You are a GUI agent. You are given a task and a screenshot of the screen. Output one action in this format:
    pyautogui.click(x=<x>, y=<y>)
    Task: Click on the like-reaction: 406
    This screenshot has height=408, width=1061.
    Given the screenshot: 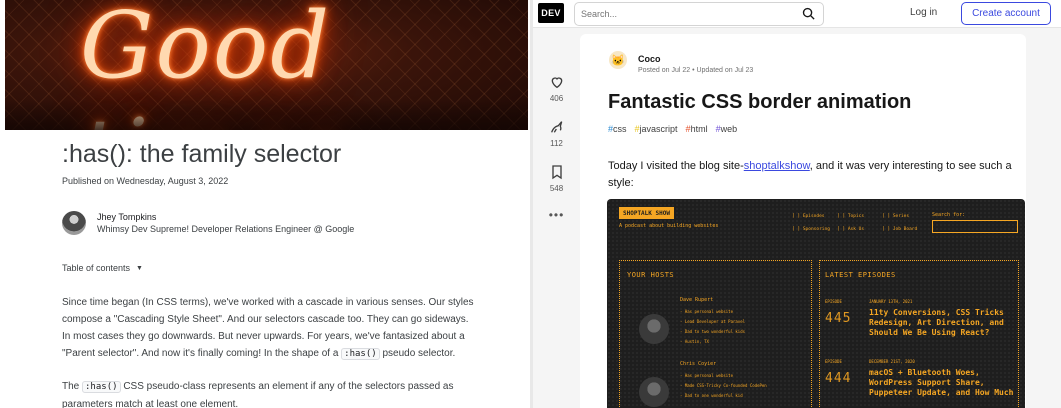 What is the action you would take?
    pyautogui.click(x=556, y=88)
    